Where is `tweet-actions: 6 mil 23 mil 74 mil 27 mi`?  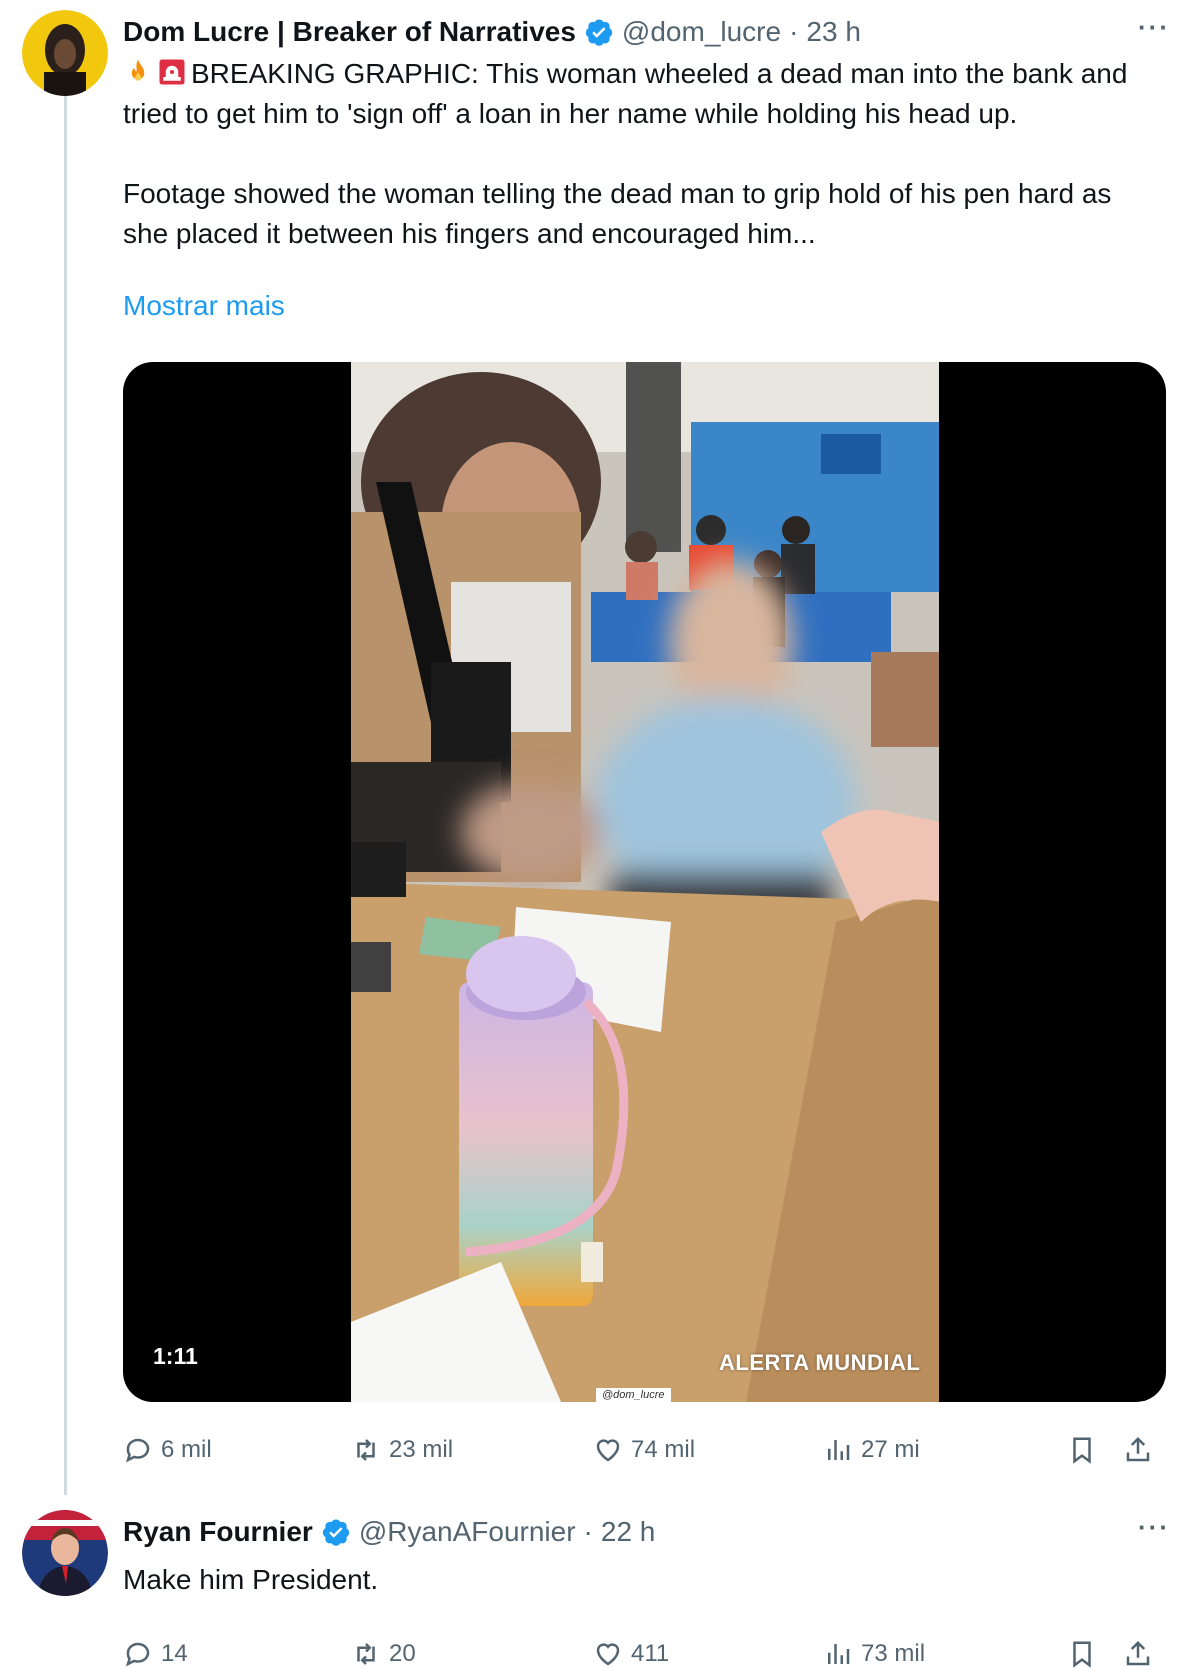
tweet-actions: 6 mil 23 mil 74 mil 27 mi is located at coordinates (644, 1450).